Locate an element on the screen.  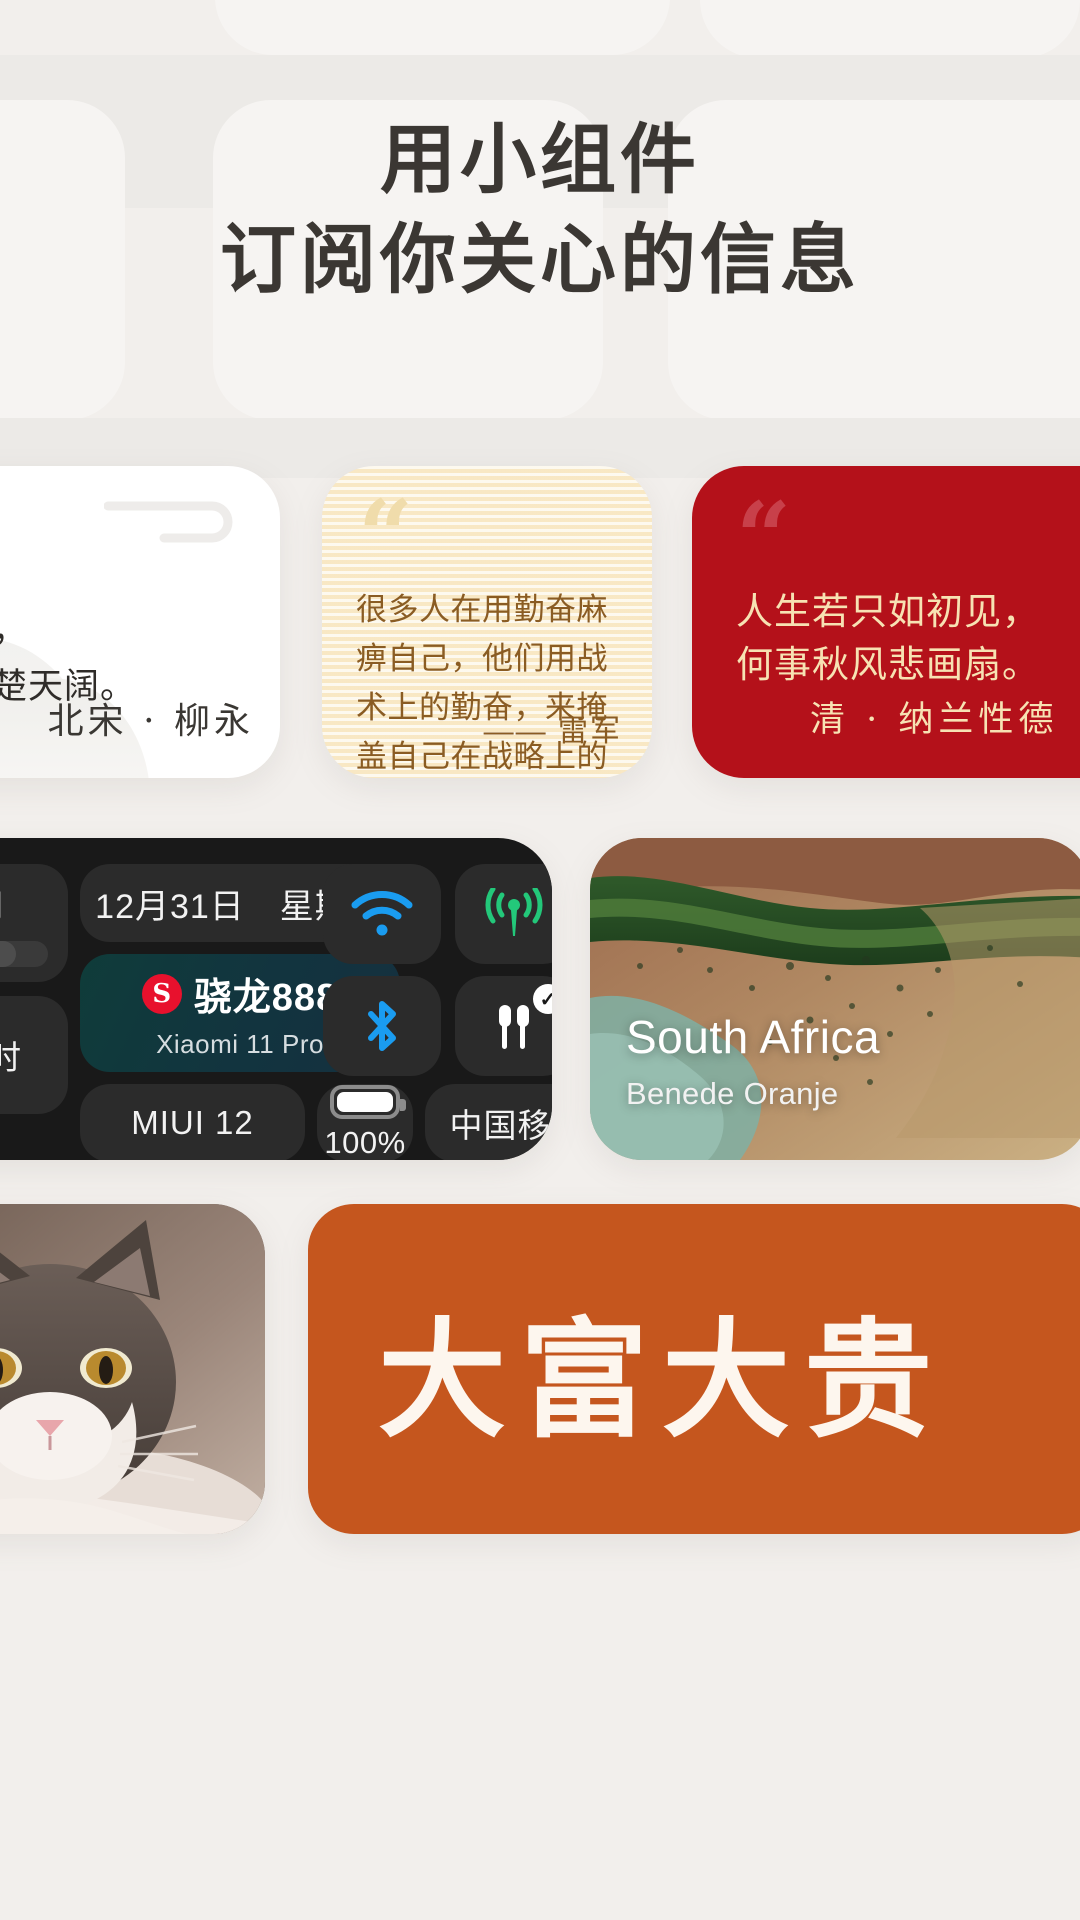
red-quote-line-1: 人生若只如初见， is located at coordinates (888, 611).